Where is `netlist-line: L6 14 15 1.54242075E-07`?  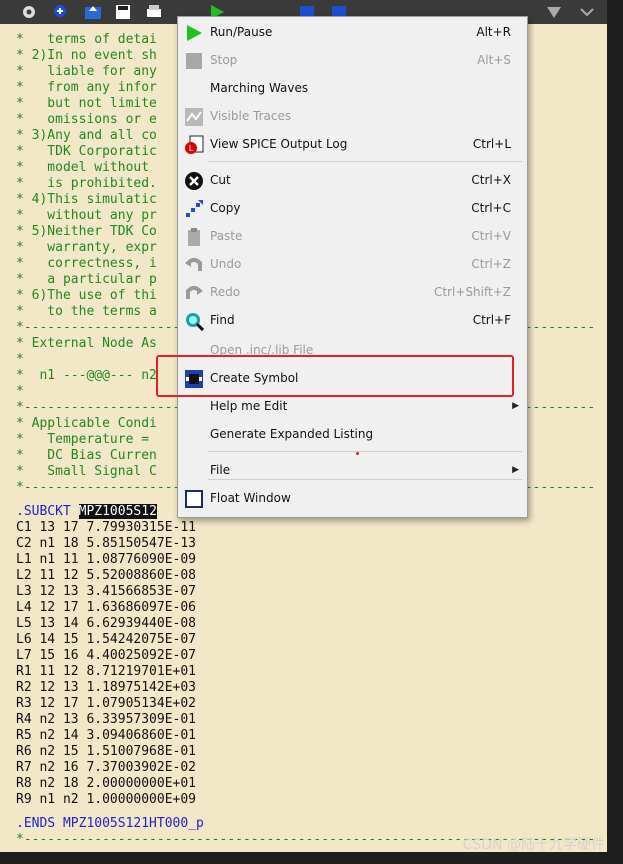 netlist-line: L6 14 15 1.54242075E-07 is located at coordinates (106, 639).